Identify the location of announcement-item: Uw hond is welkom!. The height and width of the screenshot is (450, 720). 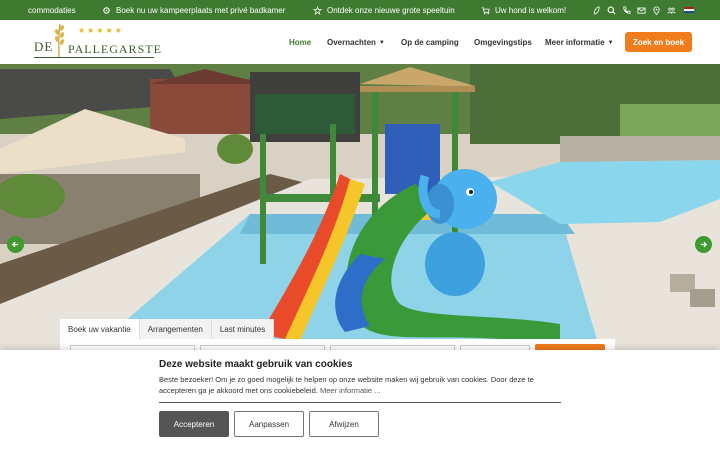
(523, 10).